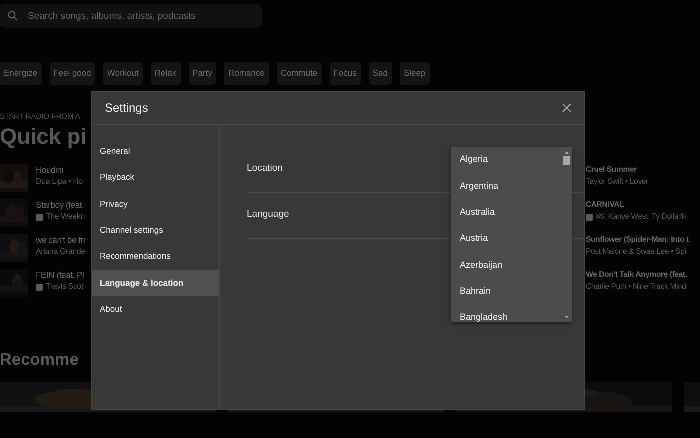 The image size is (700, 438). I want to click on dropdown-option: Argentina, so click(511, 186).